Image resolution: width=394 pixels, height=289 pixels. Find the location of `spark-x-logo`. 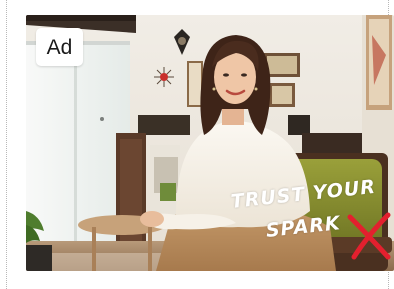

spark-x-logo is located at coordinates (369, 236).